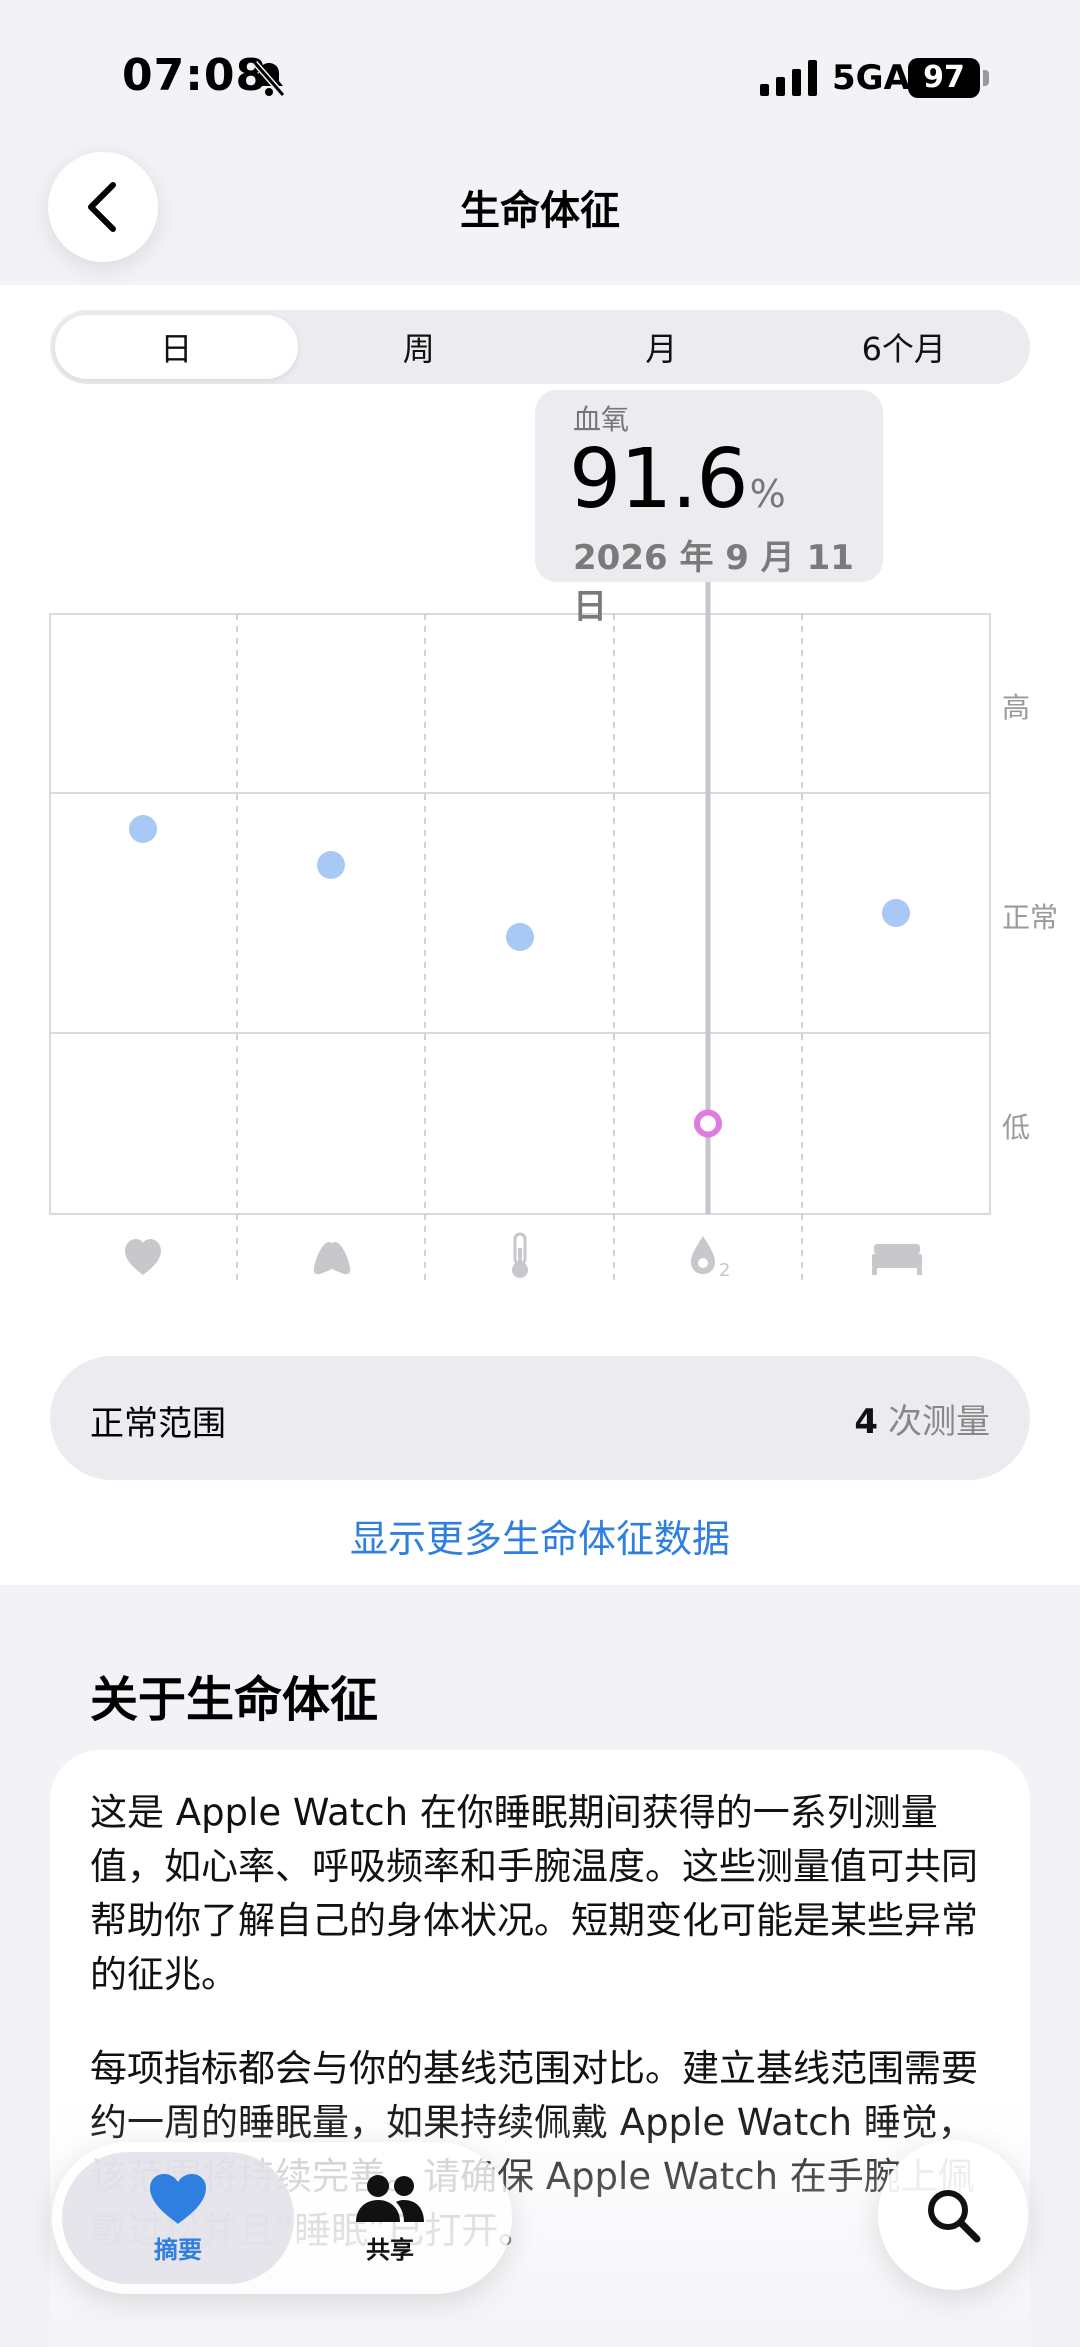 The height and width of the screenshot is (2347, 1080). Describe the element at coordinates (788, 78) in the screenshot. I see `signal-icon` at that location.